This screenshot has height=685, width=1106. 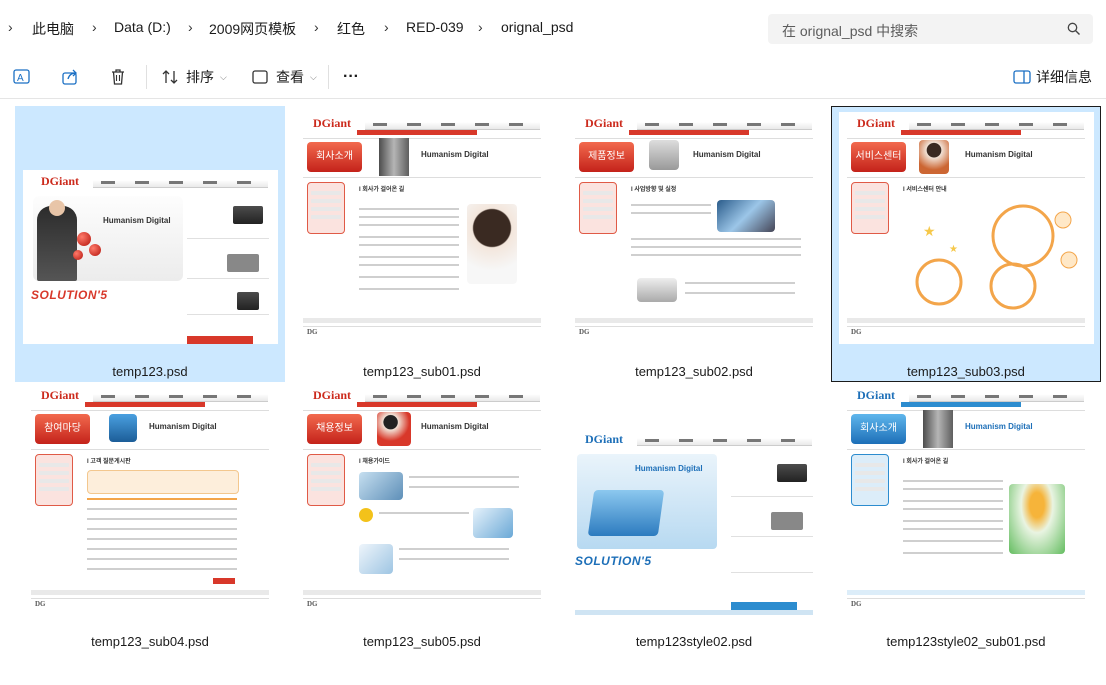 I want to click on file-name: temp123.psd, so click(x=150, y=371).